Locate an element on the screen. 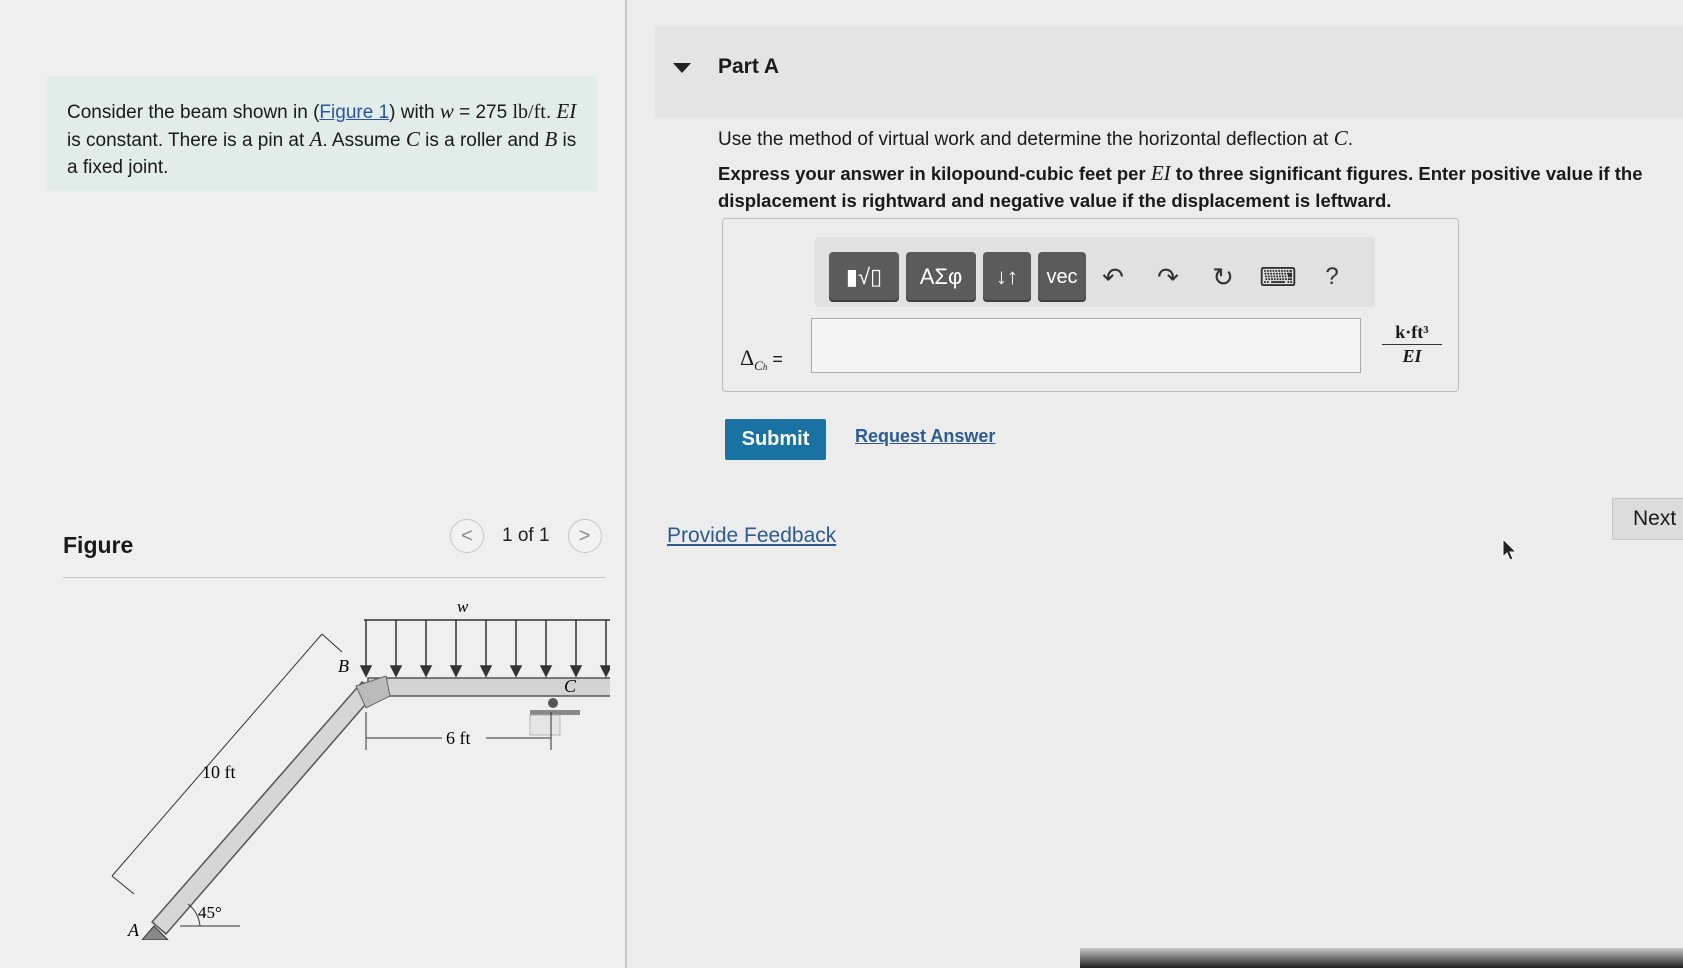 Image resolution: width=1683 pixels, height=968 pixels. problem-text: is a roller and is located at coordinates (482, 140).